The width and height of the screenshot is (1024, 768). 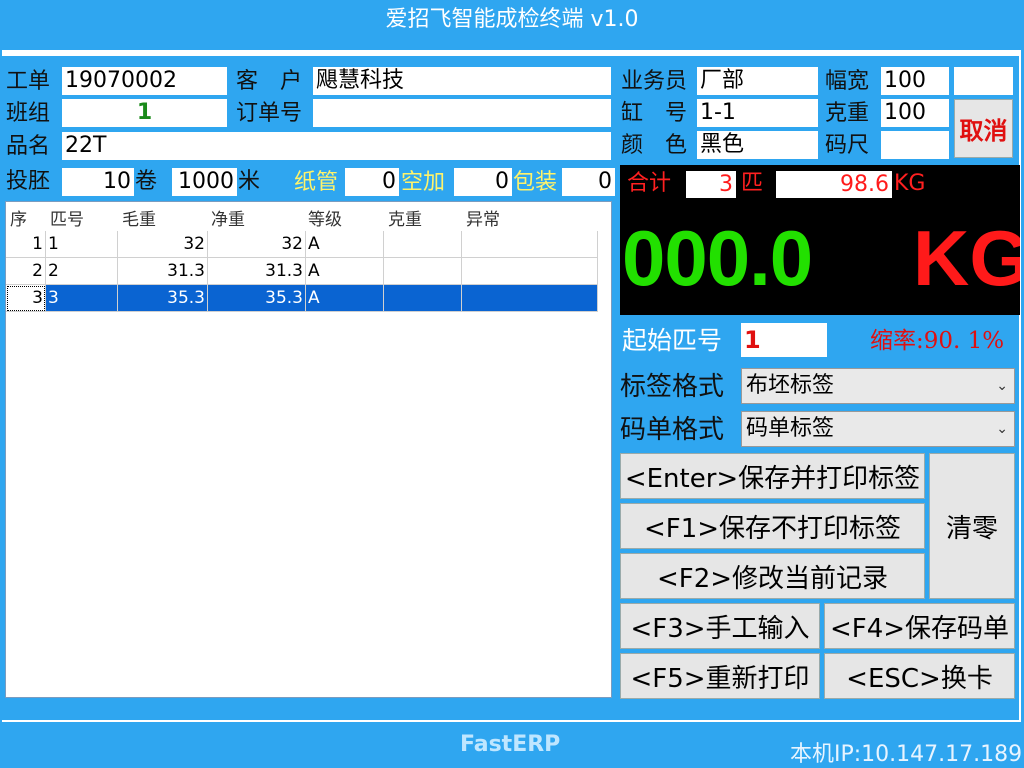 What do you see at coordinates (672, 387) in the screenshot?
I see `label-format-label: 标签格式` at bounding box center [672, 387].